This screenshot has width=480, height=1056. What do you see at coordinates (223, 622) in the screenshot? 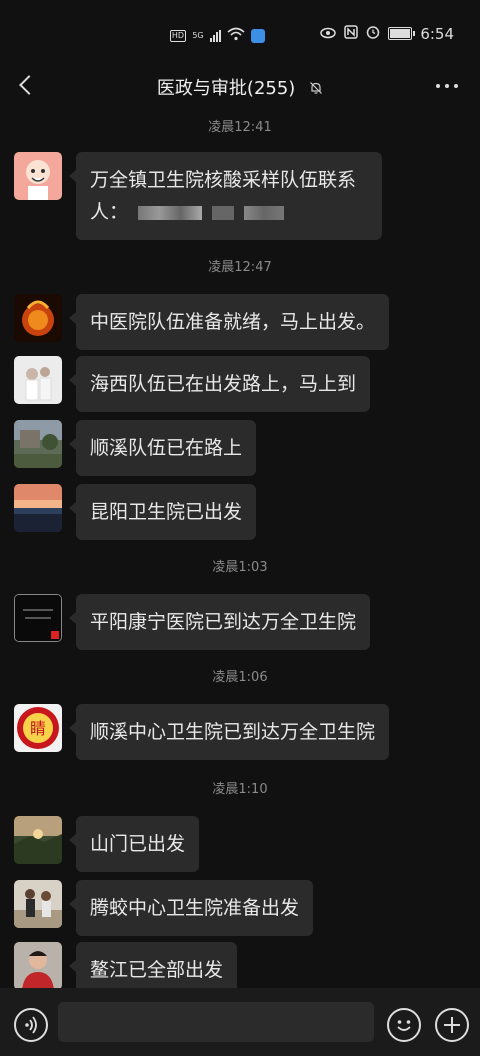
I see `message-text: 平阳康宁医院已到达万全卫生院` at bounding box center [223, 622].